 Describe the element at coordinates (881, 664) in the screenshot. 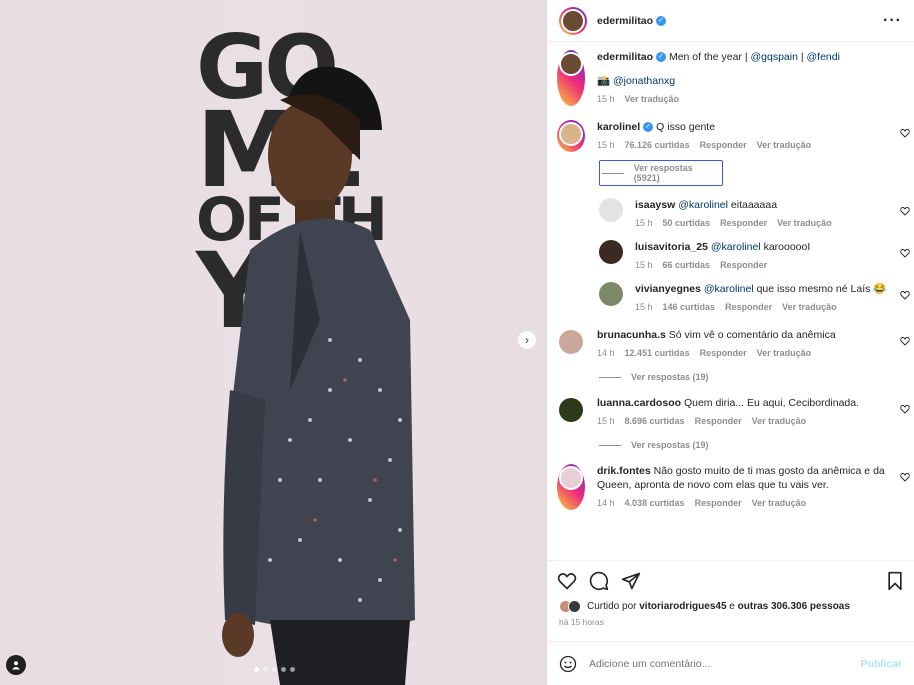

I see `publish-button: Publicar` at that location.